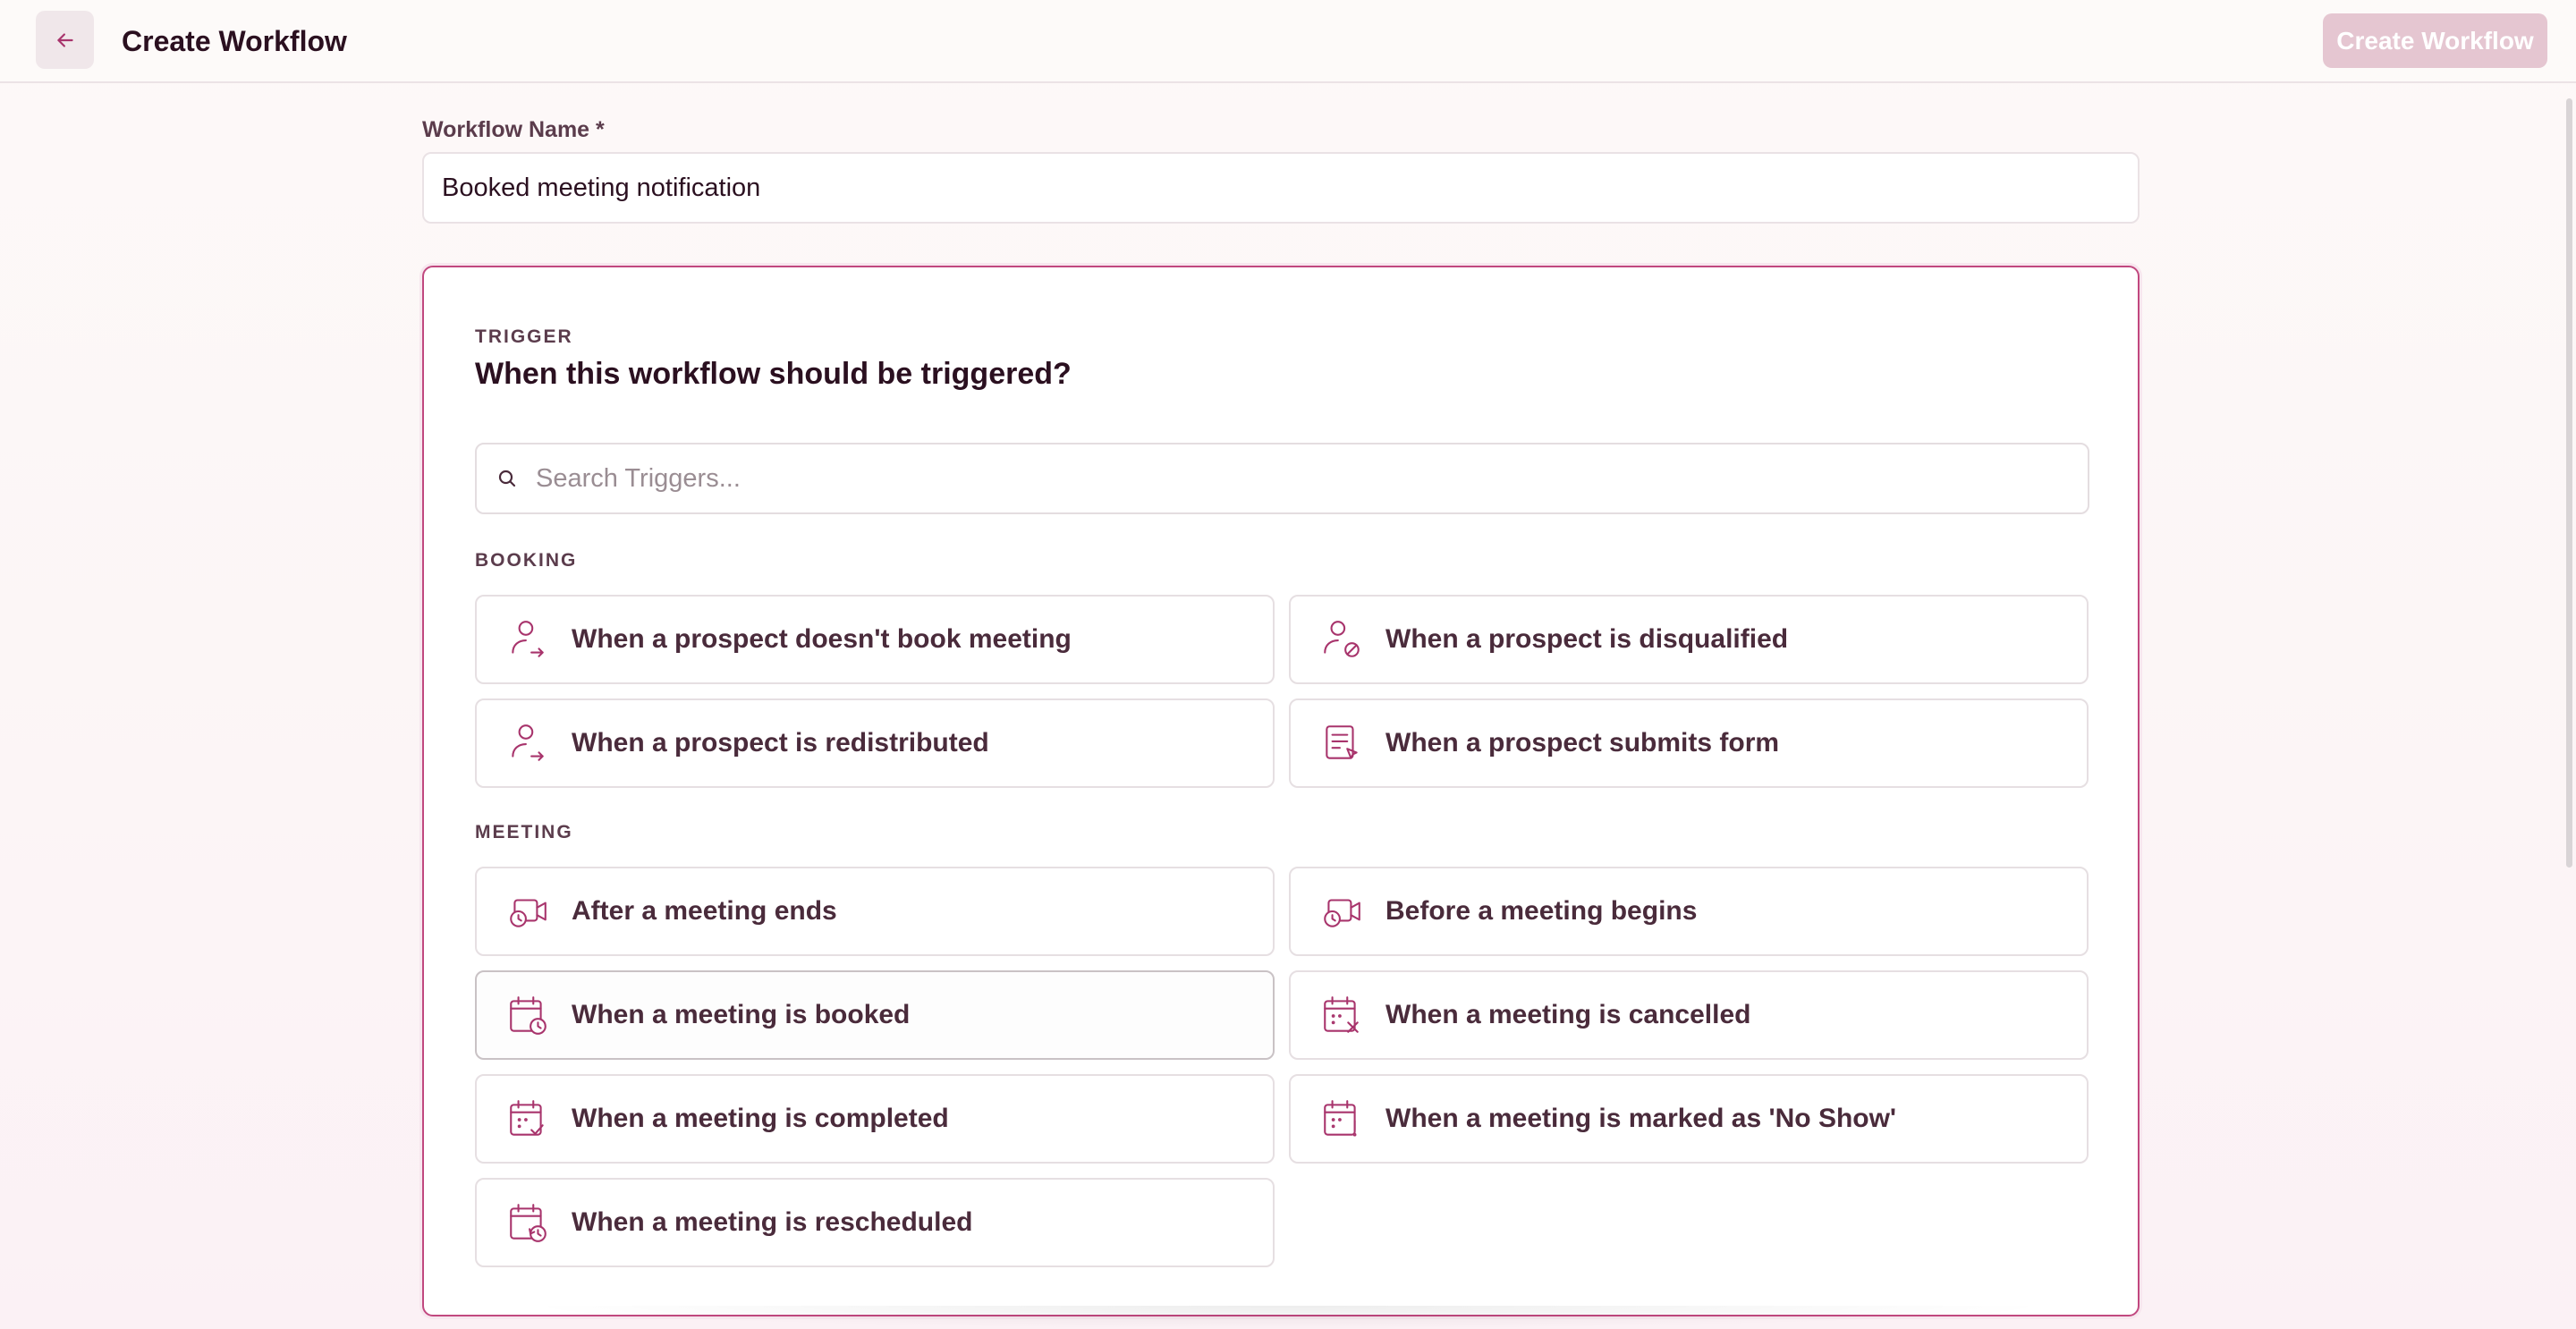 The image size is (2576, 1329). Describe the element at coordinates (1341, 1014) in the screenshot. I see `calendar-x-icon` at that location.